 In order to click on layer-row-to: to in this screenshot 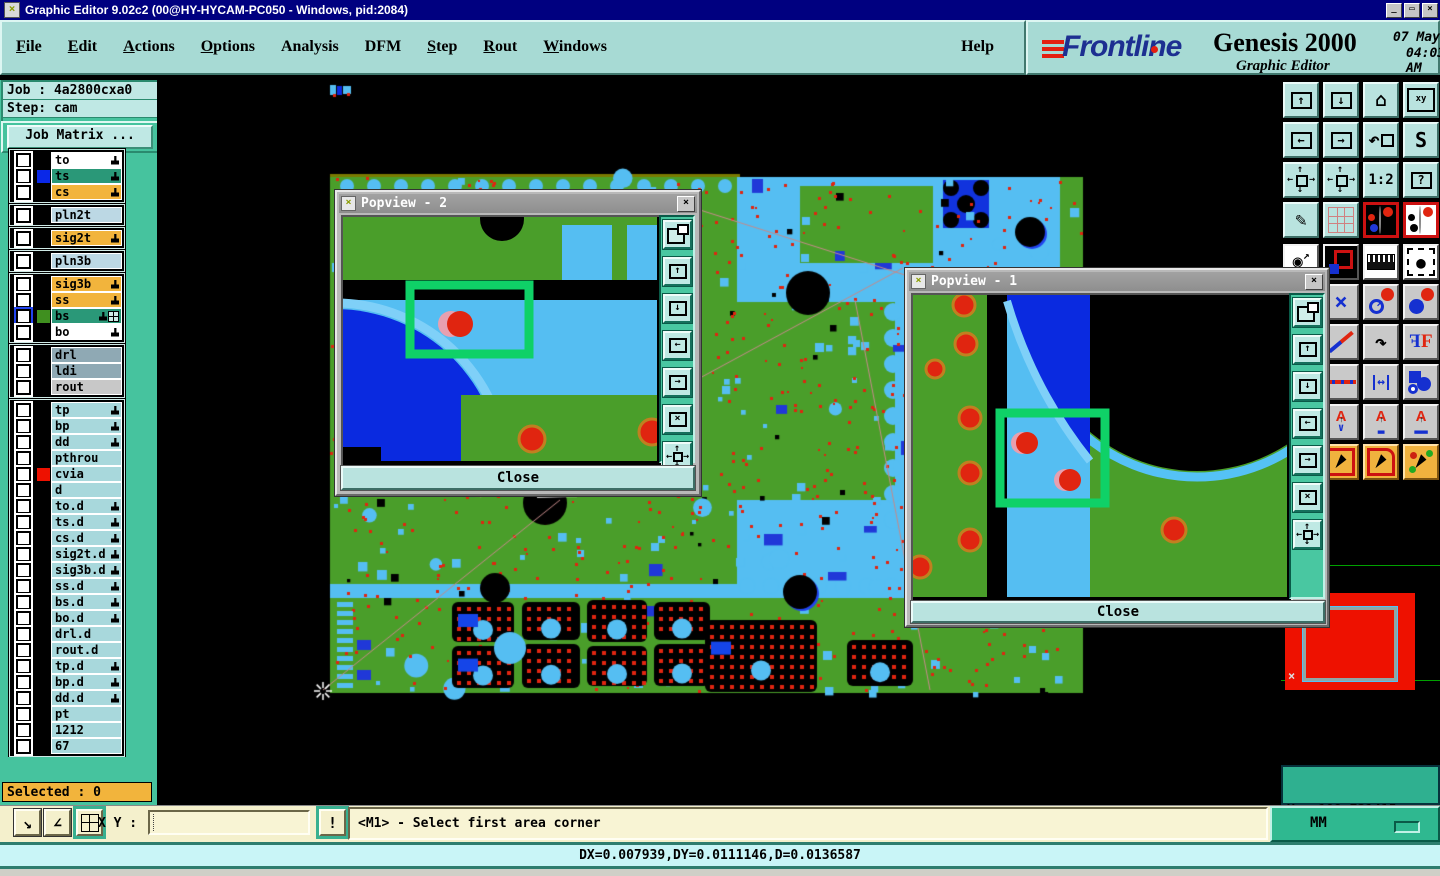, I will do `click(67, 160)`.